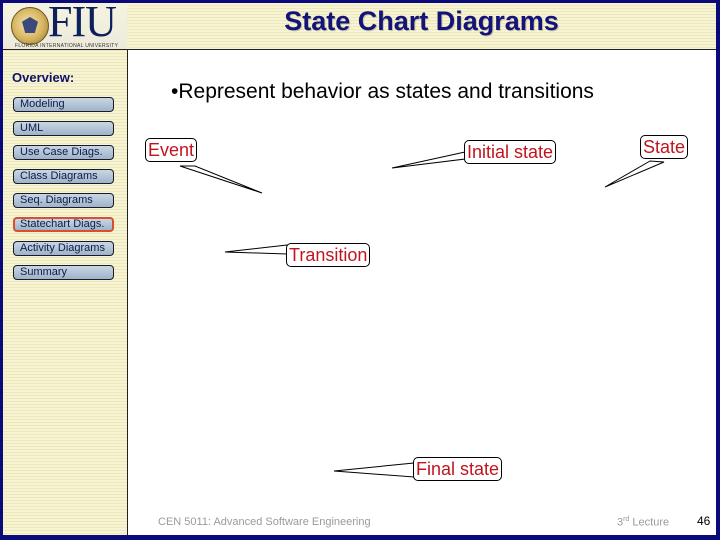 The width and height of the screenshot is (720, 540). What do you see at coordinates (704, 521) in the screenshot?
I see `page-number: 46` at bounding box center [704, 521].